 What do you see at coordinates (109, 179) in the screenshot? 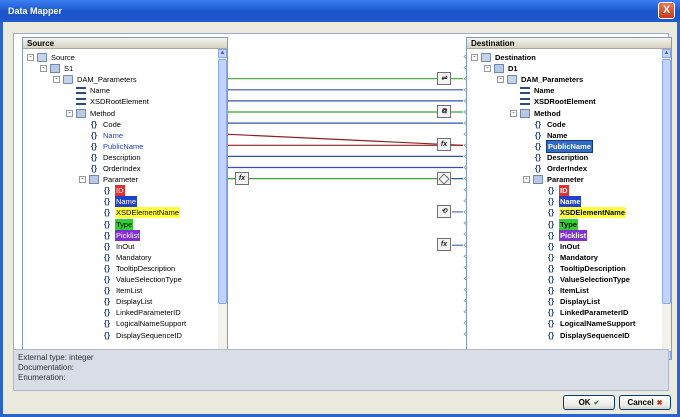
I see `source-tree-node: - Parameter` at bounding box center [109, 179].